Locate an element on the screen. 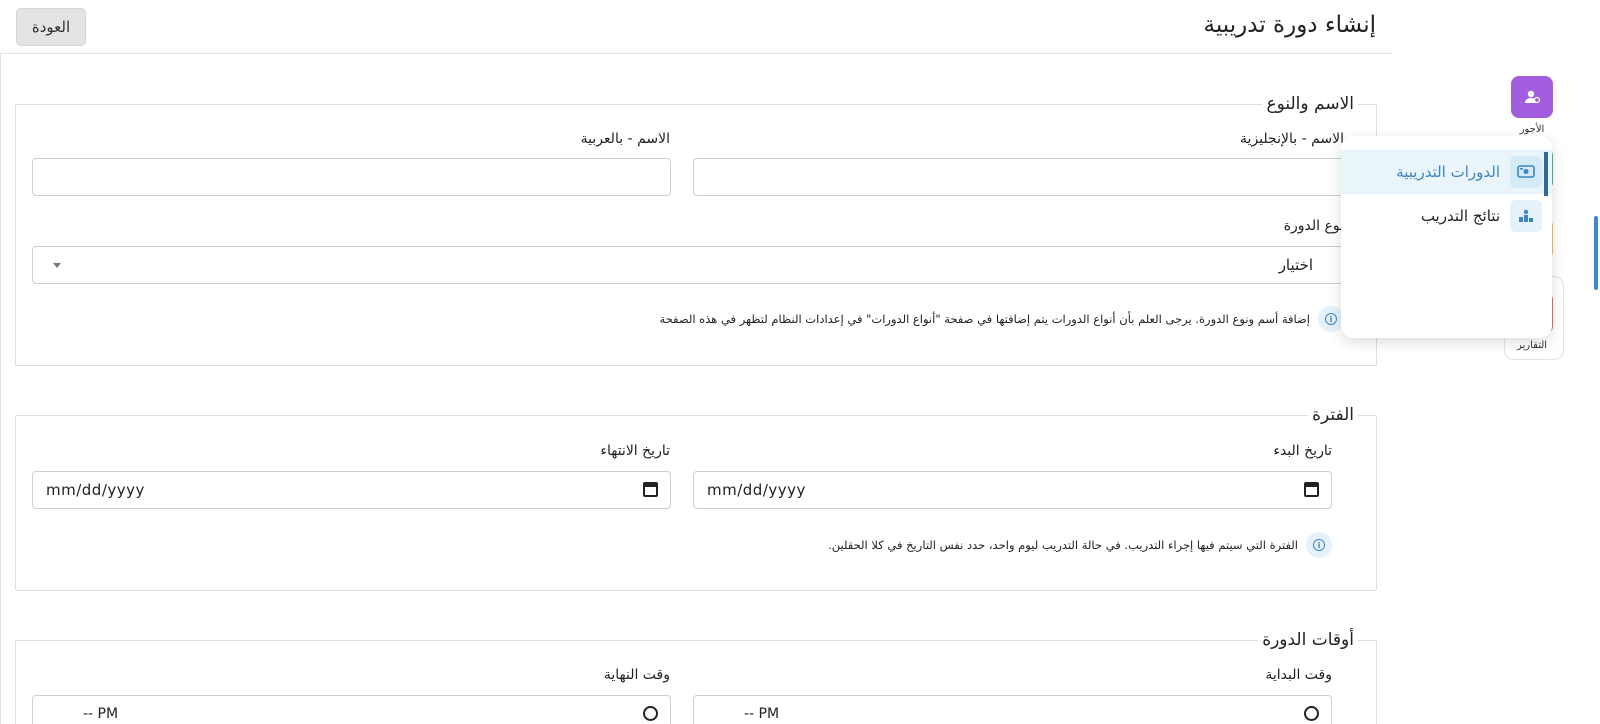 This screenshot has height=724, width=1600. course-type-value: اختيار is located at coordinates (1295, 265).